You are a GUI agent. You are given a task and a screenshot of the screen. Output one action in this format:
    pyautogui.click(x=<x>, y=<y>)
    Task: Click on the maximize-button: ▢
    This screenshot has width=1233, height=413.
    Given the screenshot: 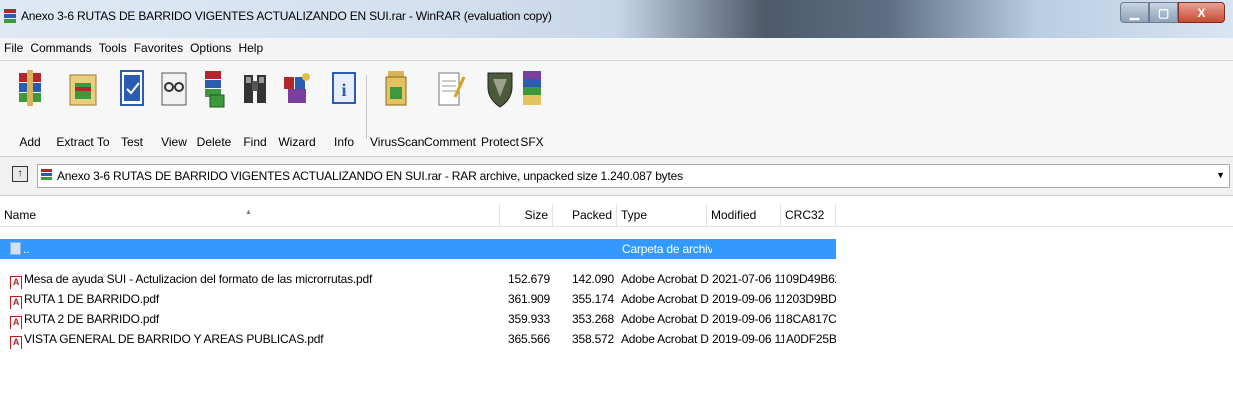 What is the action you would take?
    pyautogui.click(x=1163, y=12)
    